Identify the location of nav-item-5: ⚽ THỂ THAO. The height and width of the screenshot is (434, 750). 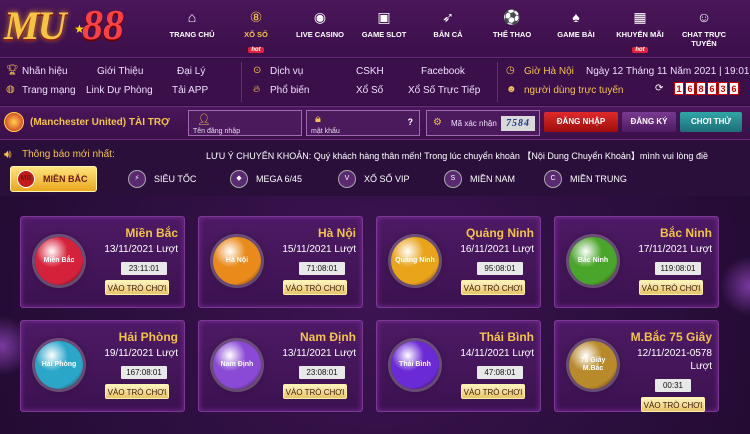
(512, 29).